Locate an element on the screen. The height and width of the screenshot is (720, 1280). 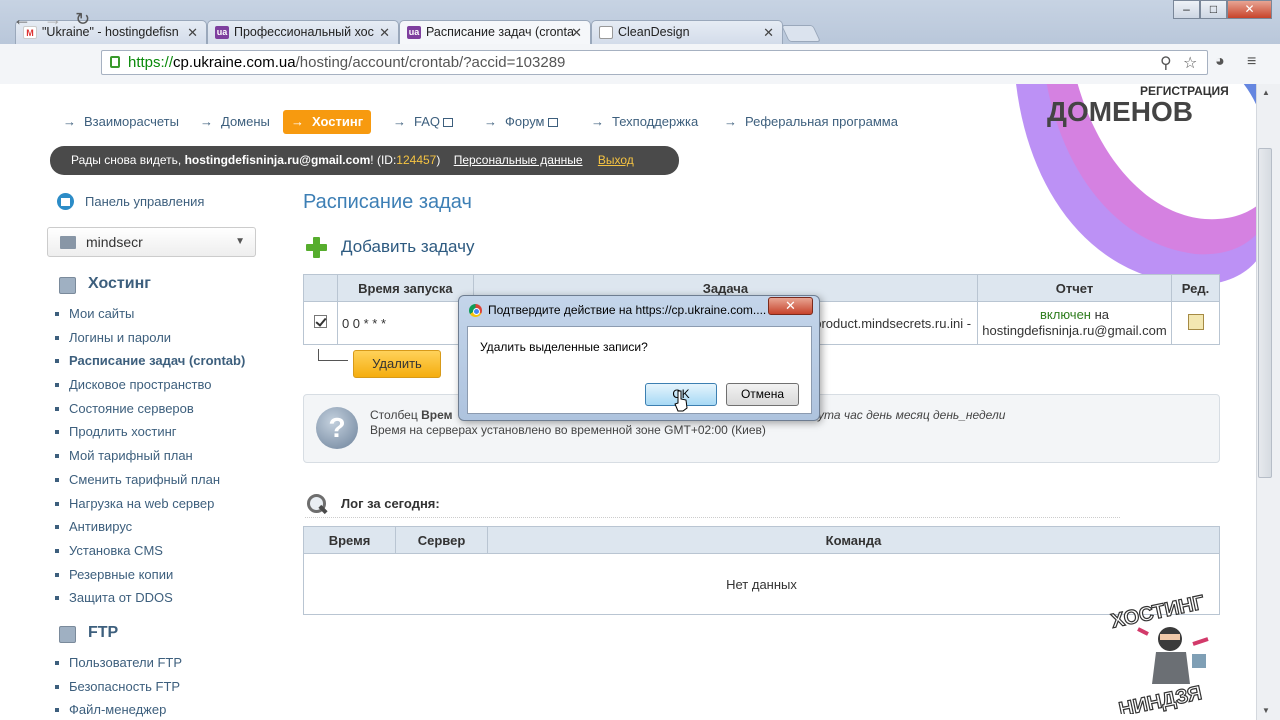
nav-forum: → Форум is located at coordinates (521, 125).